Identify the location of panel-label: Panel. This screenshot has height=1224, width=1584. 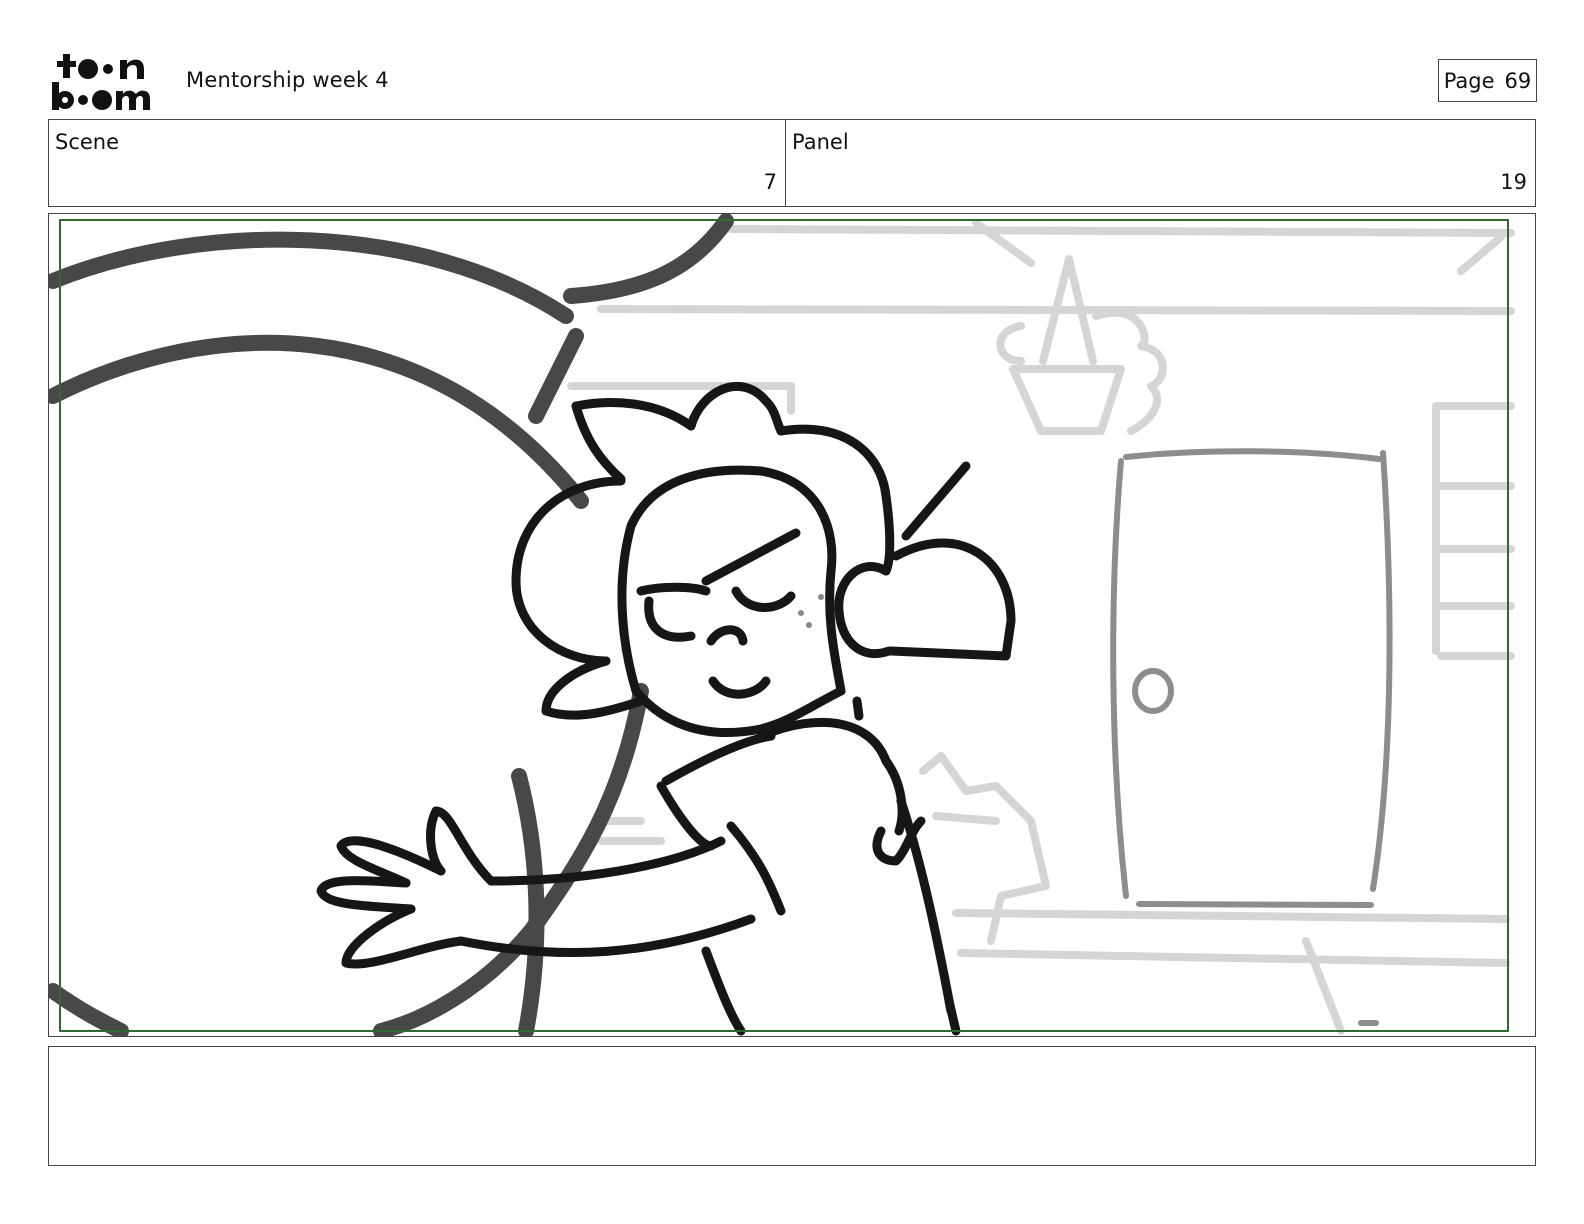
(820, 142).